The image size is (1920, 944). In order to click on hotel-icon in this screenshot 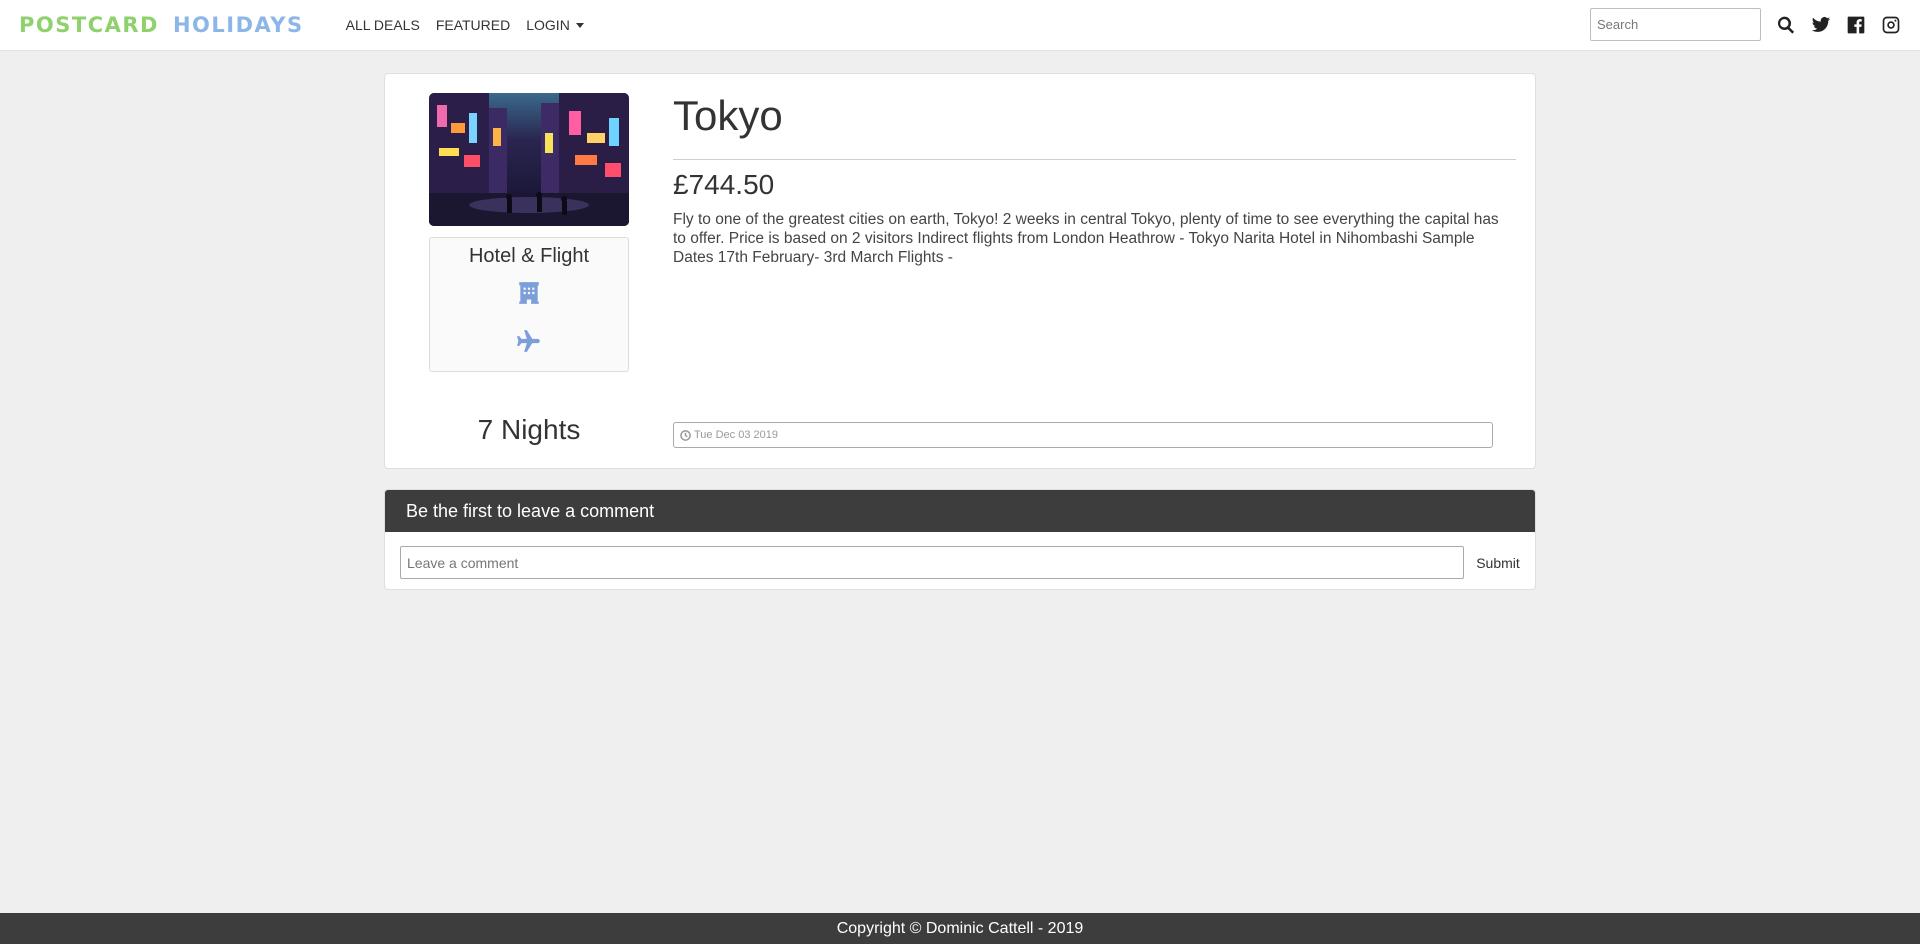, I will do `click(529, 293)`.